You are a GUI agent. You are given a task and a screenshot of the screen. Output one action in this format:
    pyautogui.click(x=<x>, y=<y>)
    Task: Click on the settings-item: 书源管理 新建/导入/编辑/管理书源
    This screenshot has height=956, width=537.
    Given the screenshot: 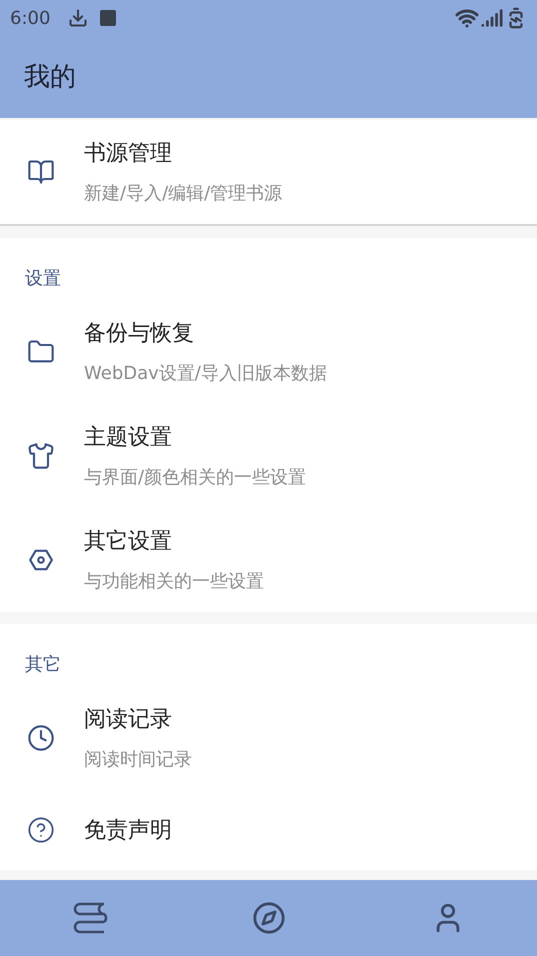 What is the action you would take?
    pyautogui.click(x=268, y=172)
    